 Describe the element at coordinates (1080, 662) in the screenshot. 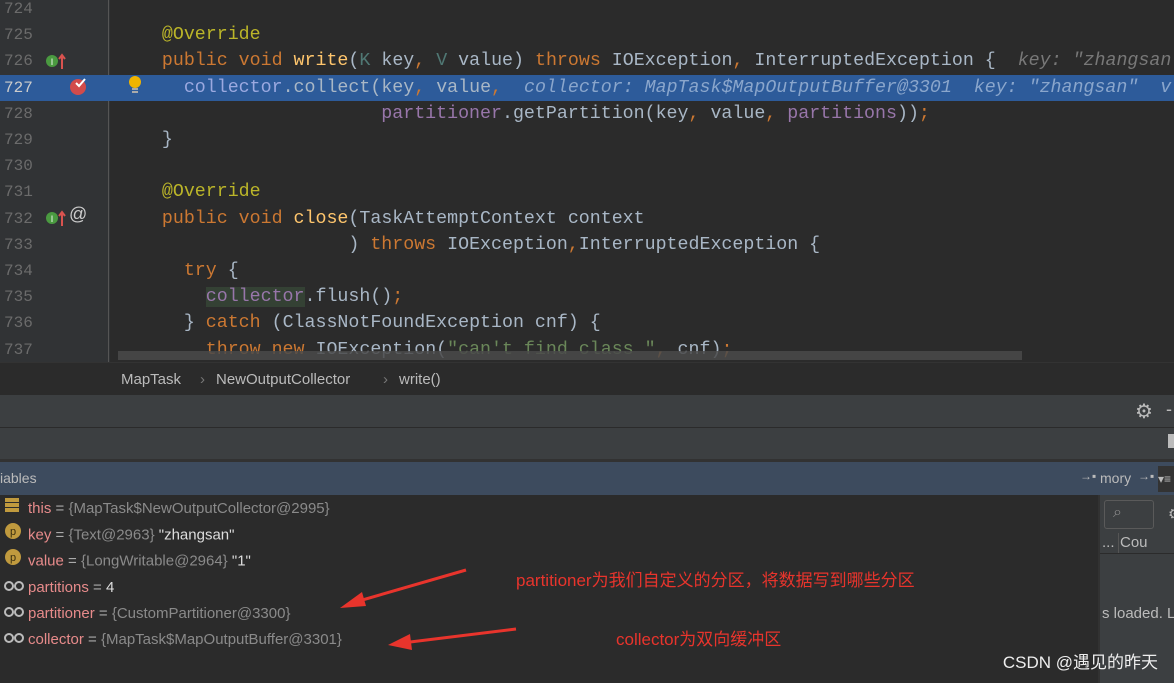

I see `watermark: CSDN @遇见的昨天` at that location.